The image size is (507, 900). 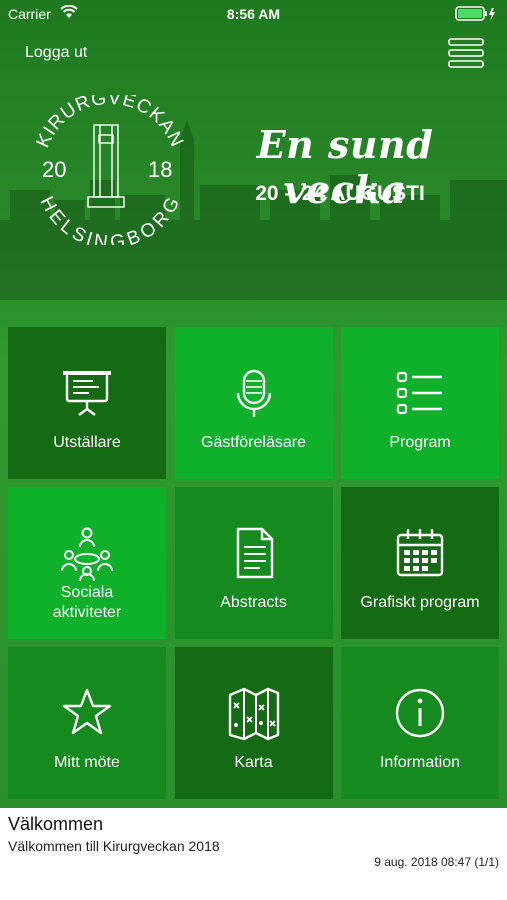 I want to click on tile-label: Information, so click(x=420, y=762).